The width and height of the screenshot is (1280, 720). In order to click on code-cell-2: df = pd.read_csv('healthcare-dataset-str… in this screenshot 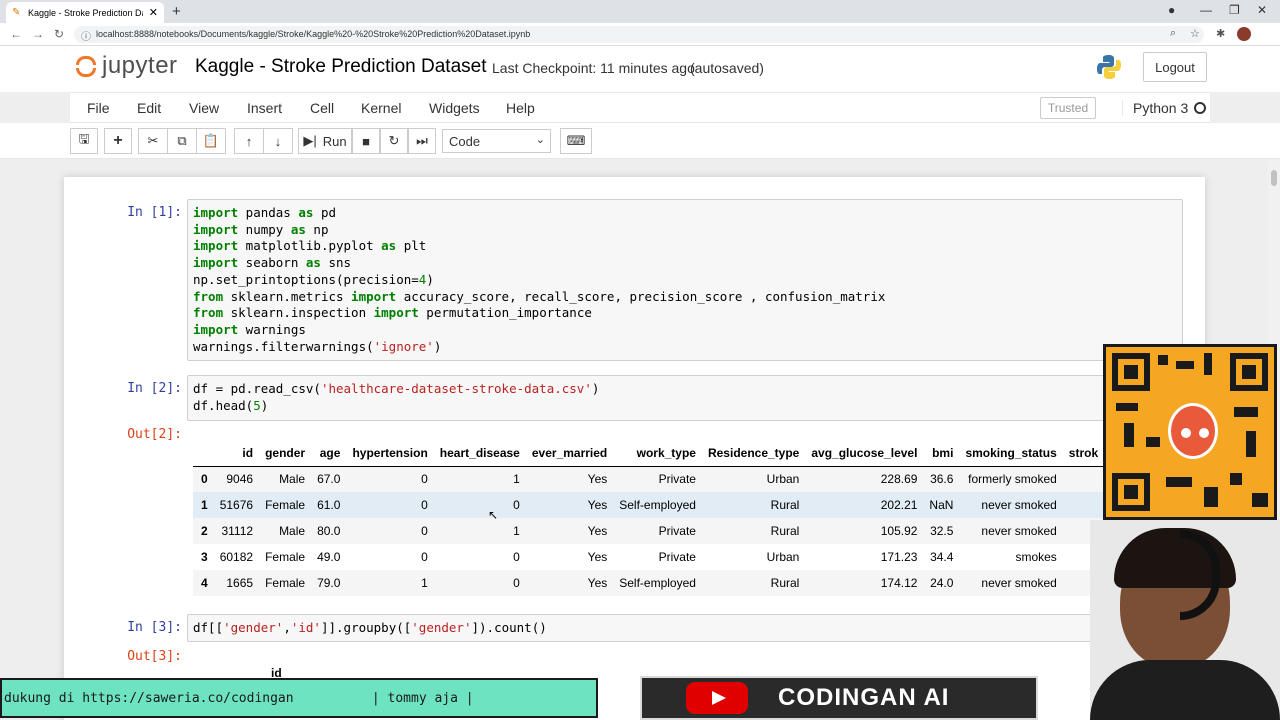, I will do `click(685, 398)`.